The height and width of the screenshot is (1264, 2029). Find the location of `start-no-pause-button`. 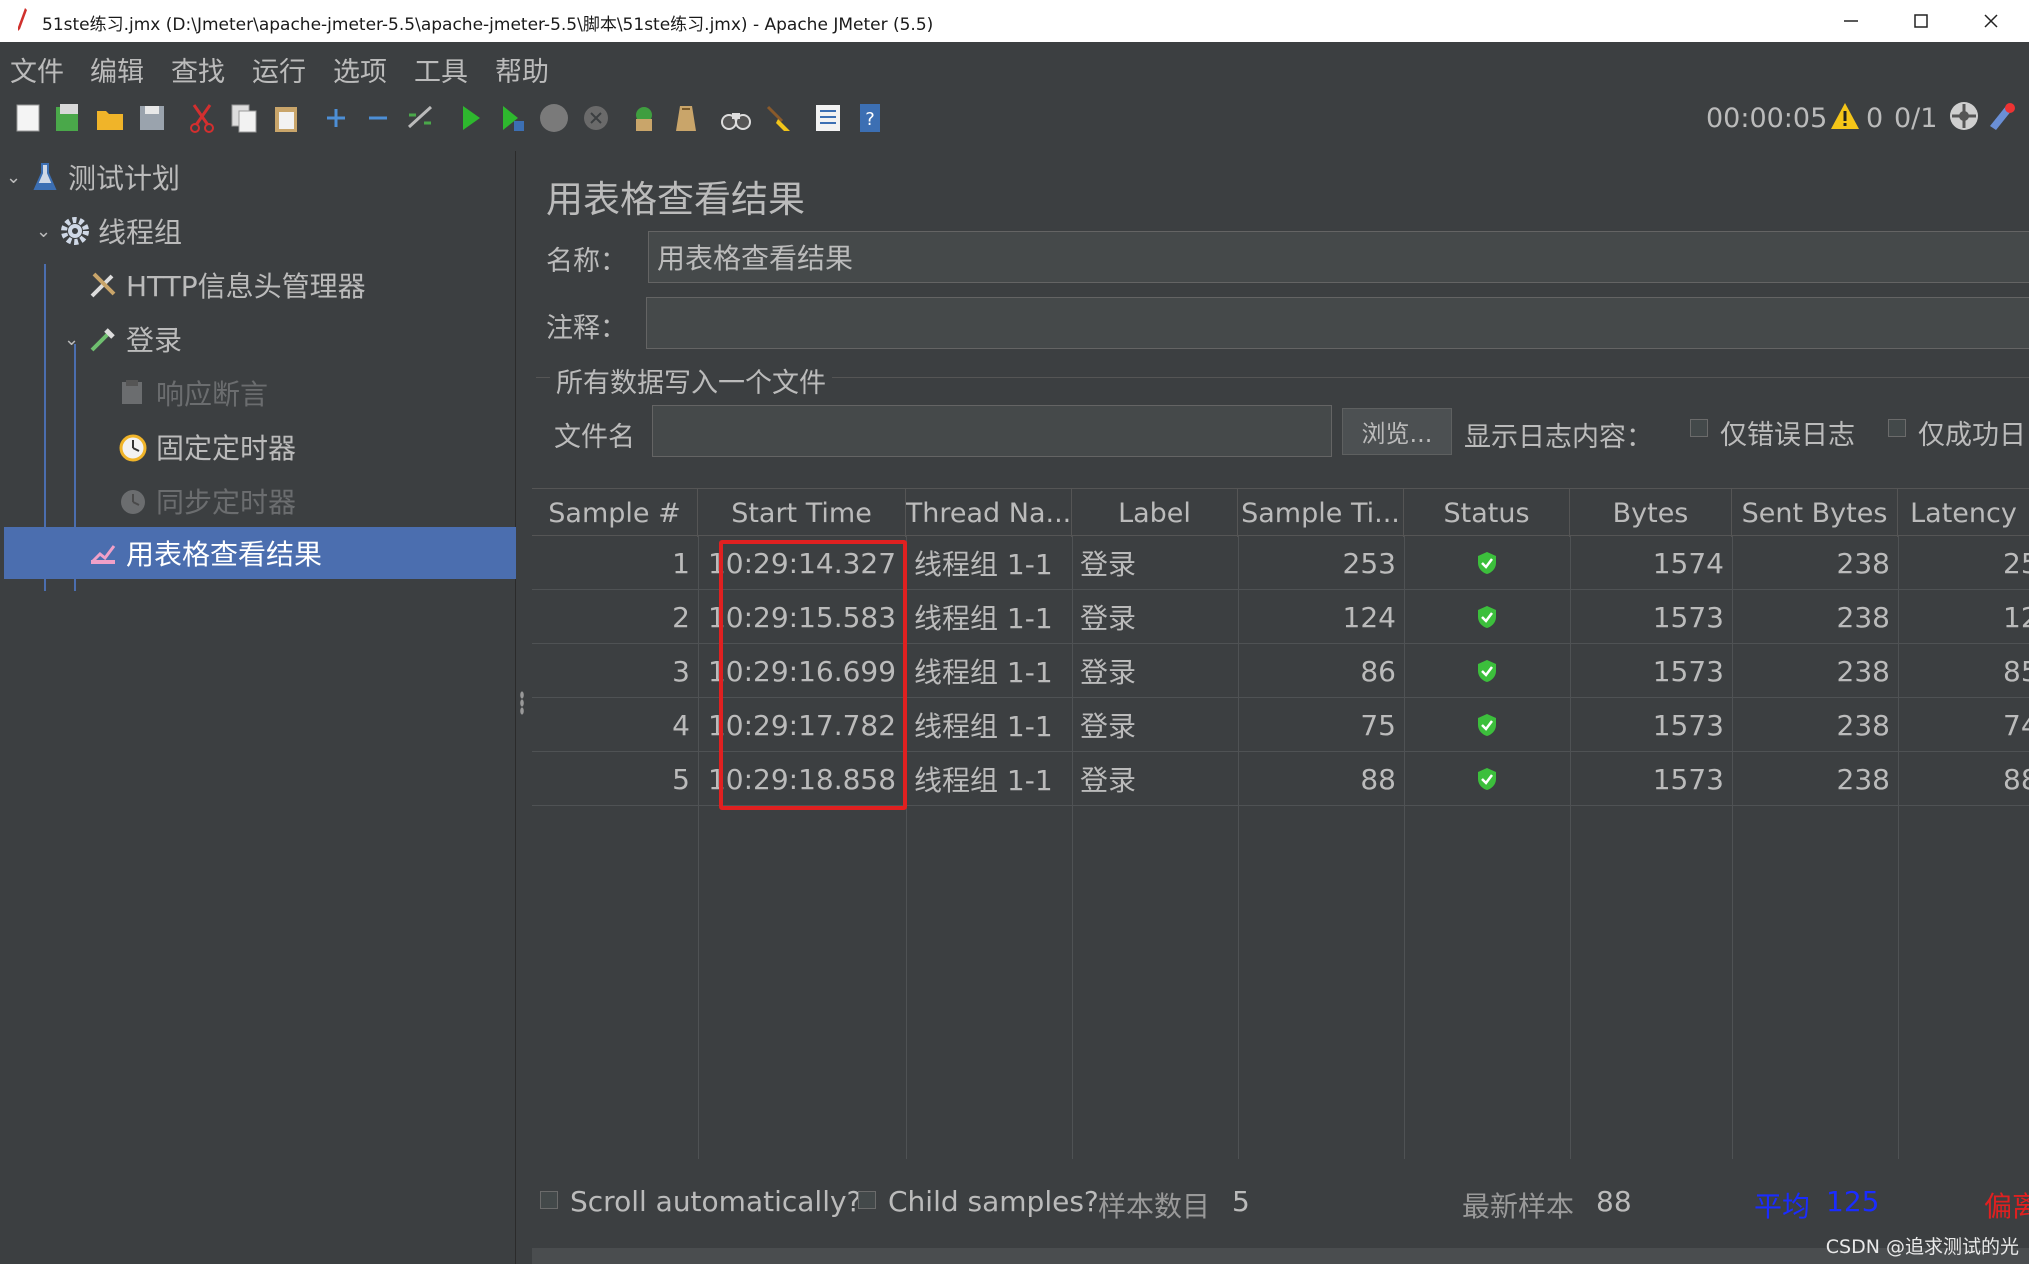

start-no-pause-button is located at coordinates (512, 118).